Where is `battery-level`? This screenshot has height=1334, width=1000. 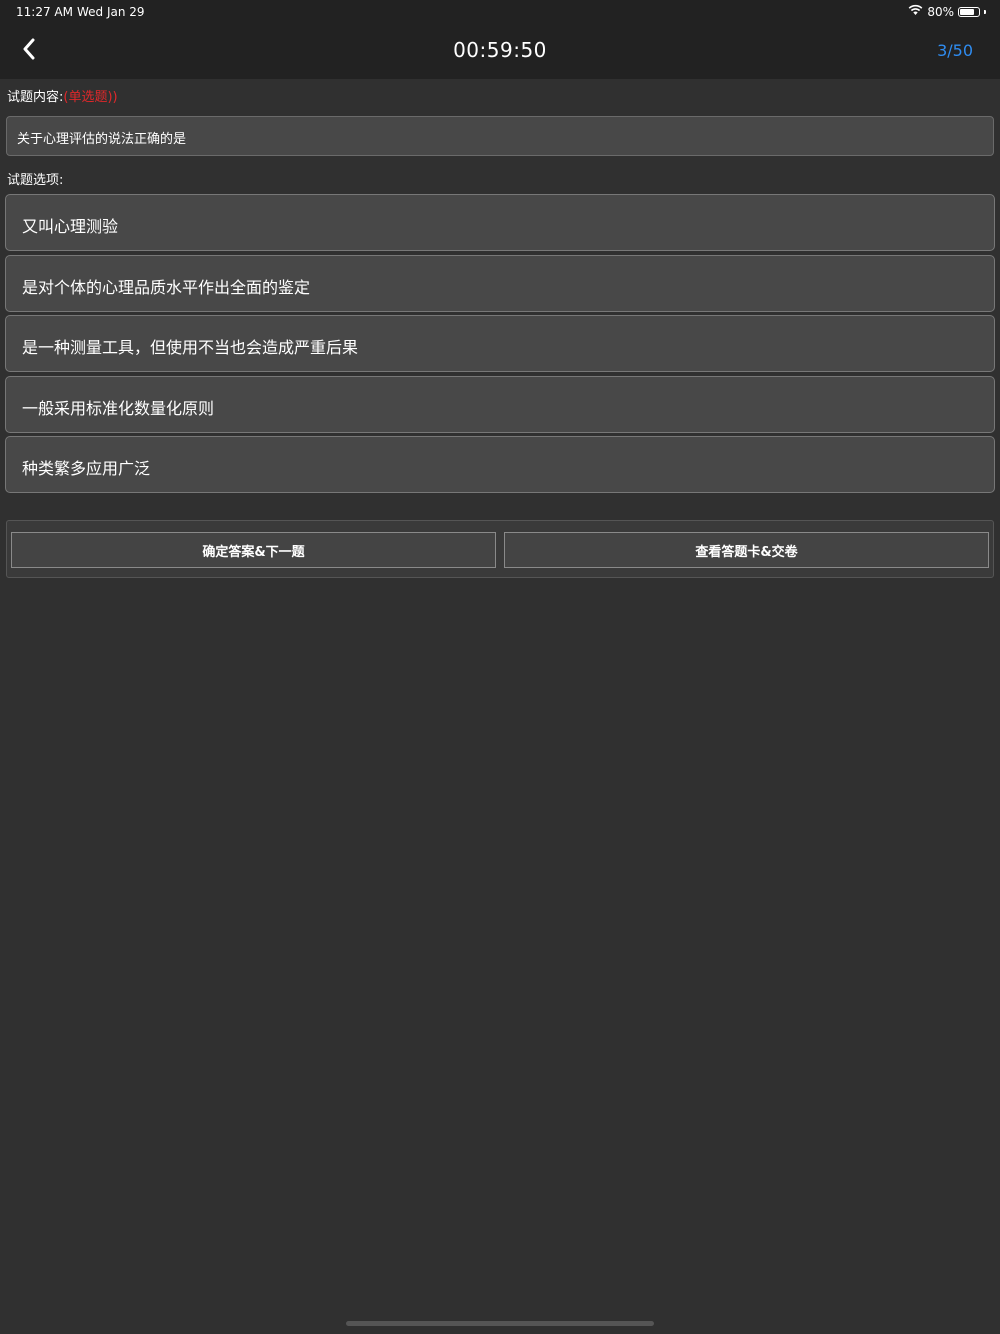 battery-level is located at coordinates (967, 11).